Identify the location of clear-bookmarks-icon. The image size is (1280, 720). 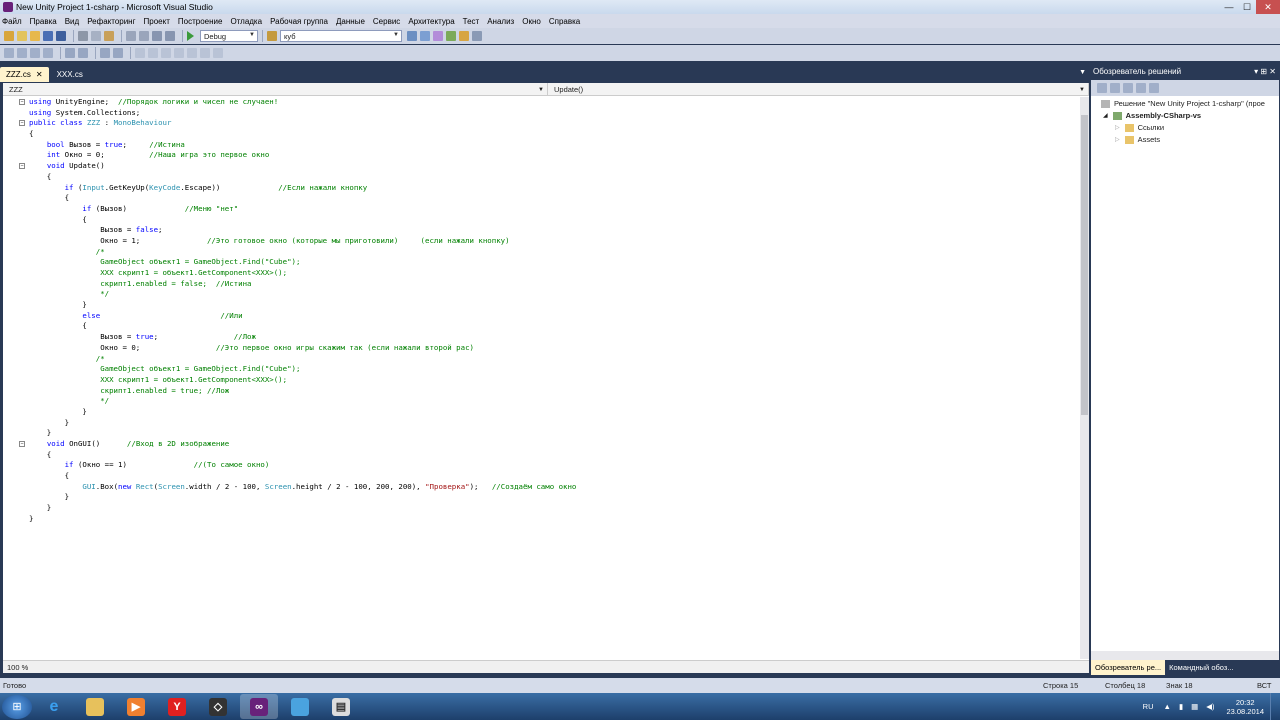
(205, 53).